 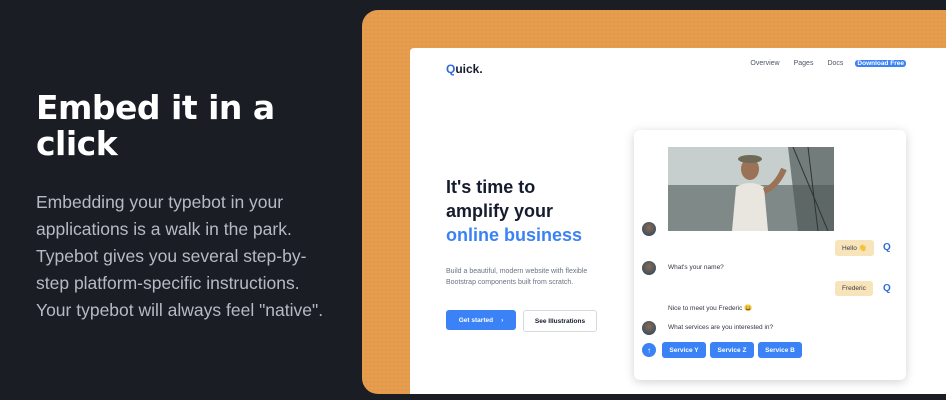 I want to click on arrow-up-icon: ↑, so click(x=649, y=350).